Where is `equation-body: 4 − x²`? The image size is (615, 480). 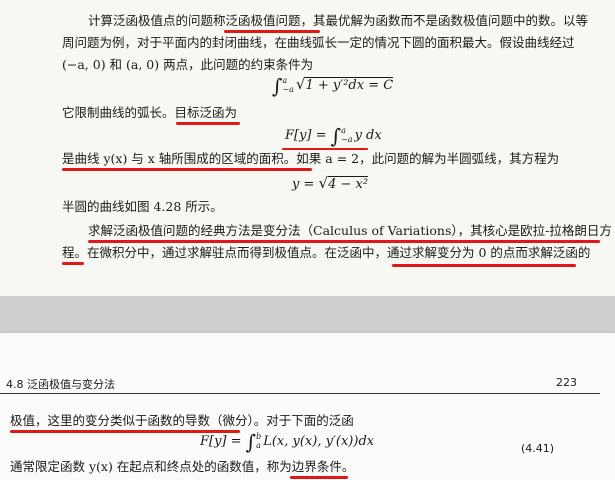 equation-body: 4 − x² is located at coordinates (348, 184).